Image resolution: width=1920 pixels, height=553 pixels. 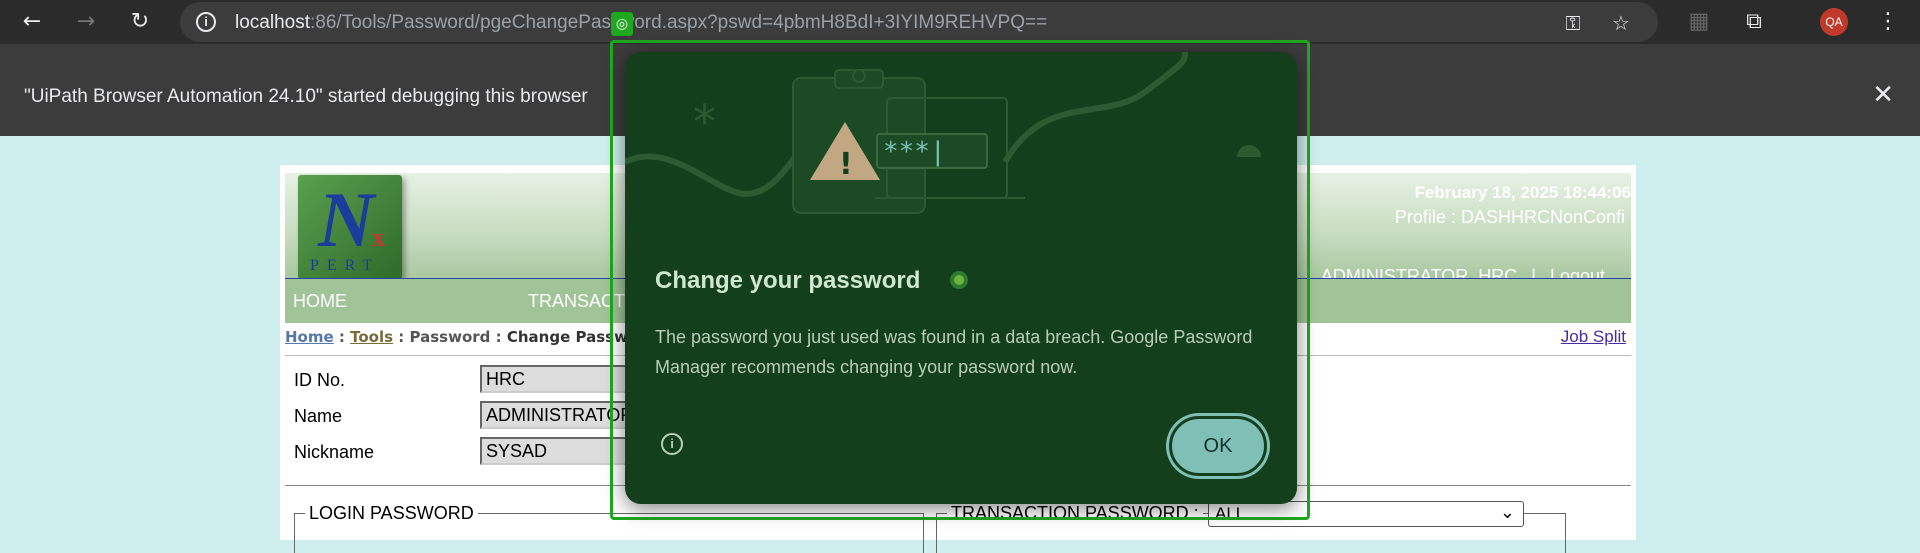 What do you see at coordinates (1593, 337) in the screenshot?
I see `job-split-link: Job Split` at bounding box center [1593, 337].